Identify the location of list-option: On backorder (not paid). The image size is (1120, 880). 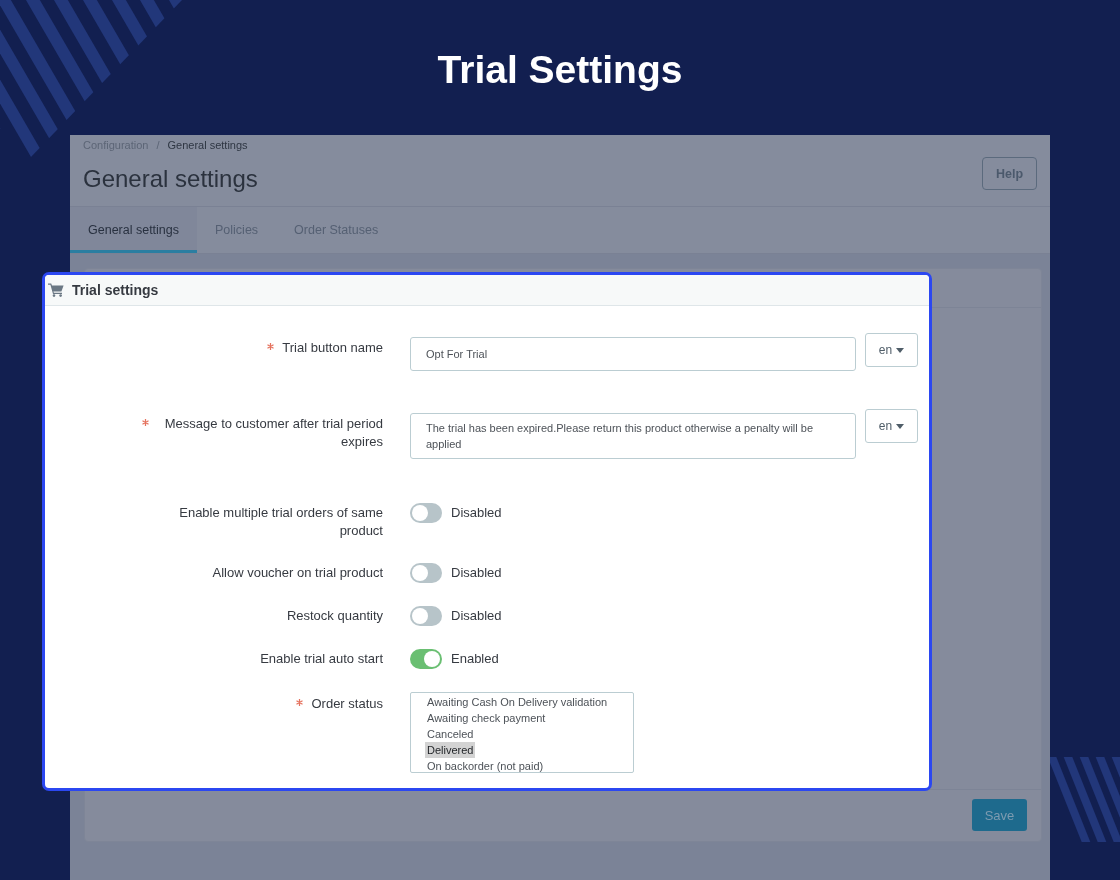
(485, 765).